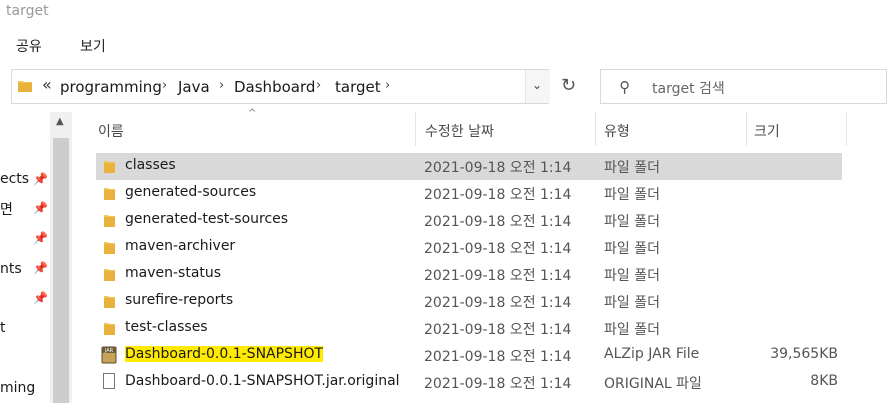 The height and width of the screenshot is (403, 887). Describe the element at coordinates (111, 131) in the screenshot. I see `column-name: 이름` at that location.